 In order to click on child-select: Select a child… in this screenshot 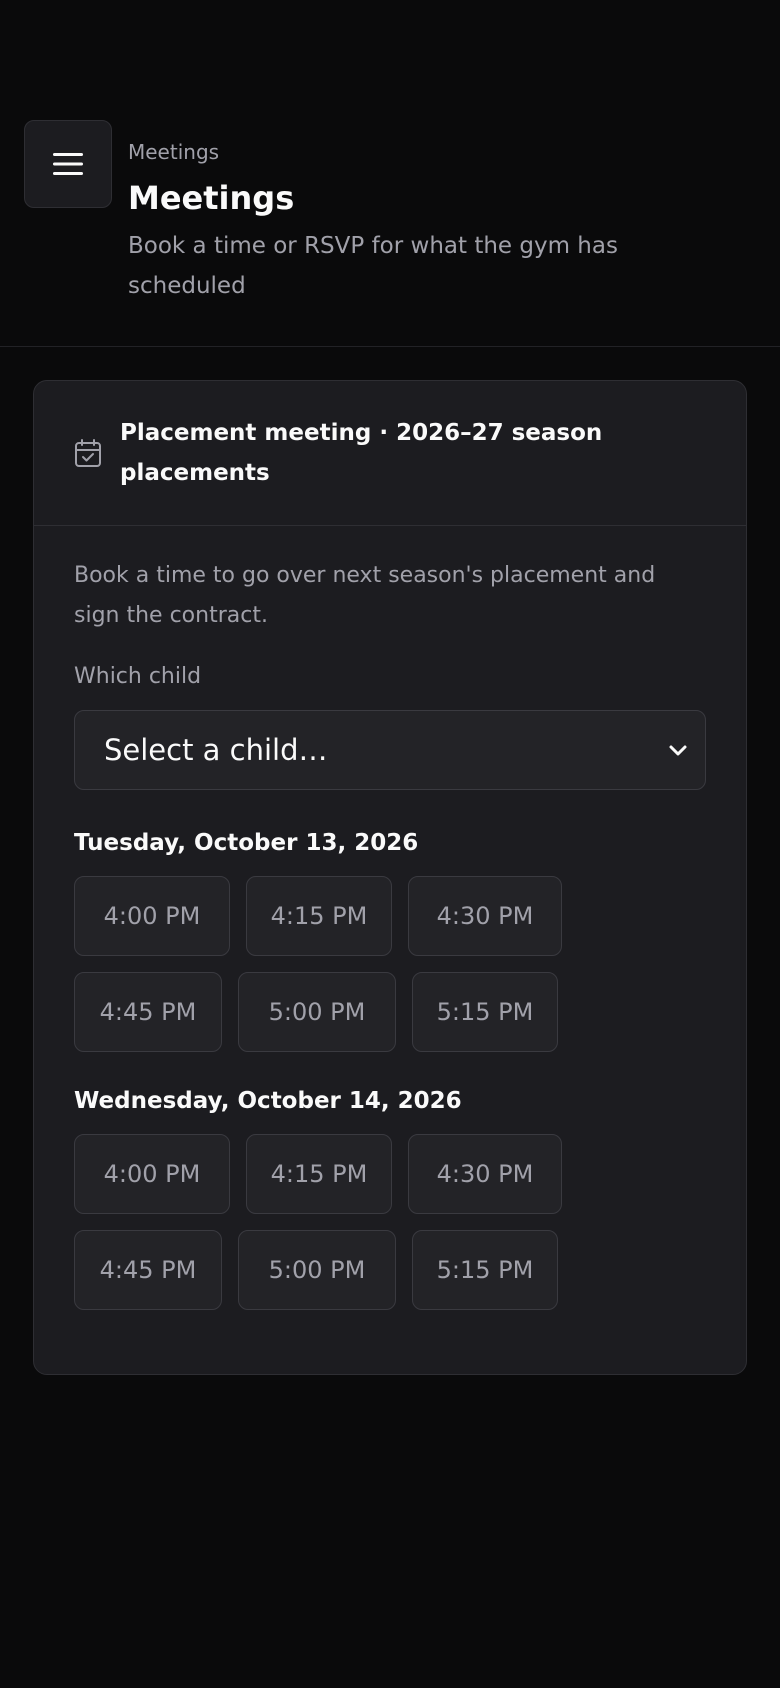, I will do `click(390, 750)`.